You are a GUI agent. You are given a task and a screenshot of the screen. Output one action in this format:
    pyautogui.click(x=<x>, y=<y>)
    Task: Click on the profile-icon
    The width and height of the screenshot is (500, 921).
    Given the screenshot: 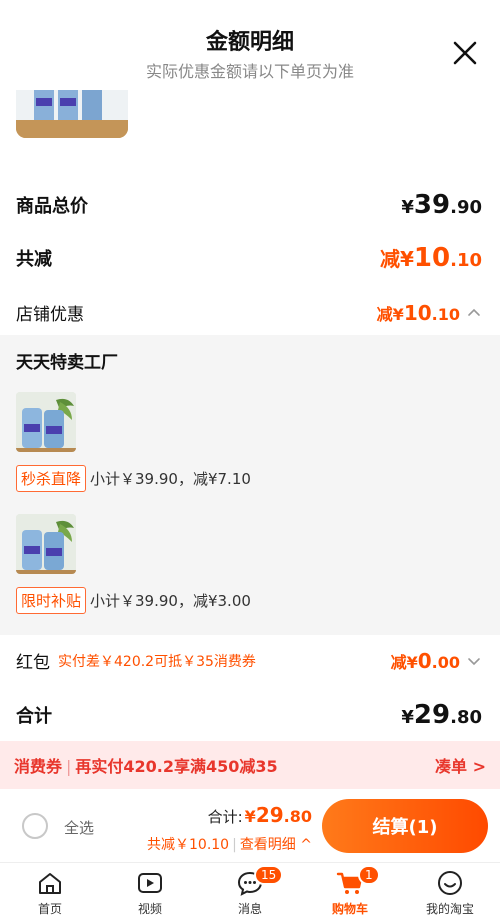 What is the action you would take?
    pyautogui.click(x=450, y=883)
    